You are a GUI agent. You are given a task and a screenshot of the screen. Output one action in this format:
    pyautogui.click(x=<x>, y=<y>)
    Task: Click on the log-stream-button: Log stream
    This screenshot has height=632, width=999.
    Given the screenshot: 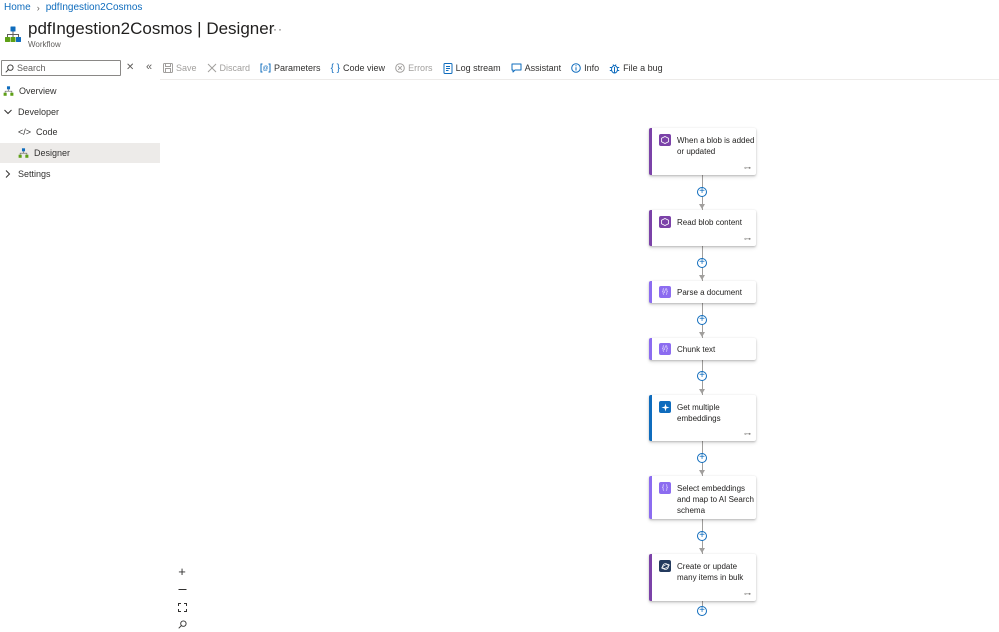 What is the action you would take?
    pyautogui.click(x=472, y=68)
    